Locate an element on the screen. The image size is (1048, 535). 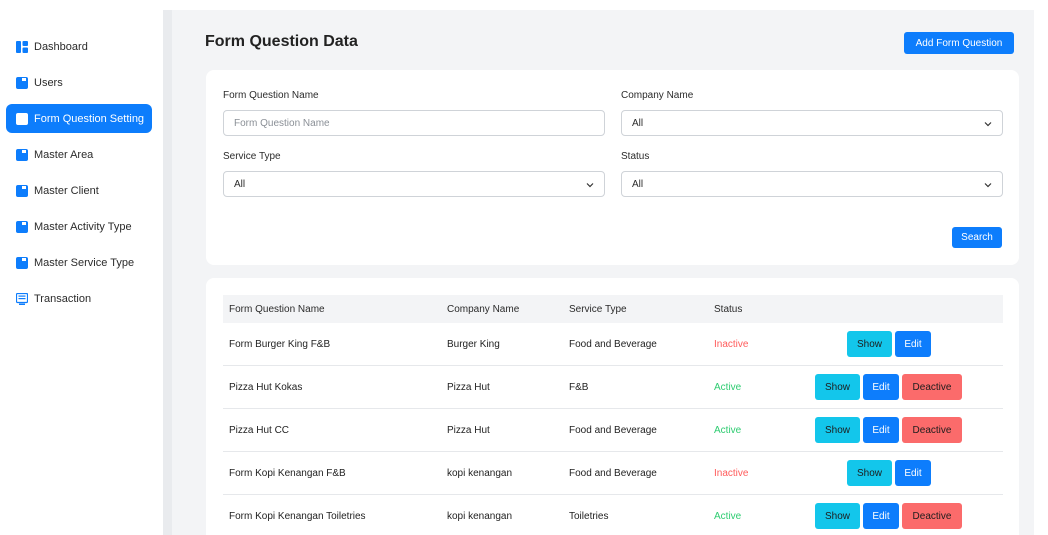
sidebar-item-dashboard: Dashboard is located at coordinates (79, 46).